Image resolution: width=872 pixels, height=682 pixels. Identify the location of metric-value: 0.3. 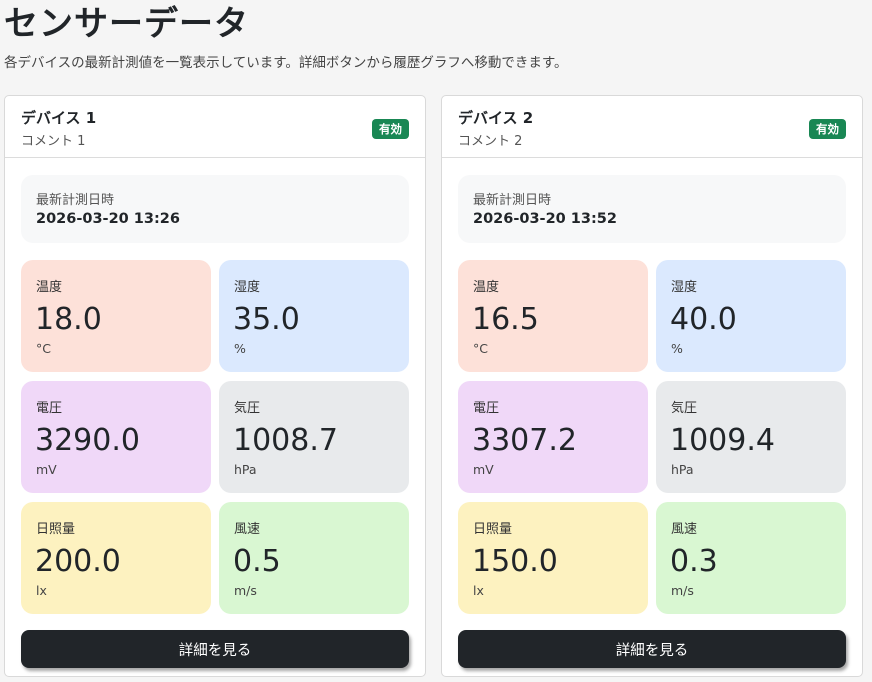
(694, 561).